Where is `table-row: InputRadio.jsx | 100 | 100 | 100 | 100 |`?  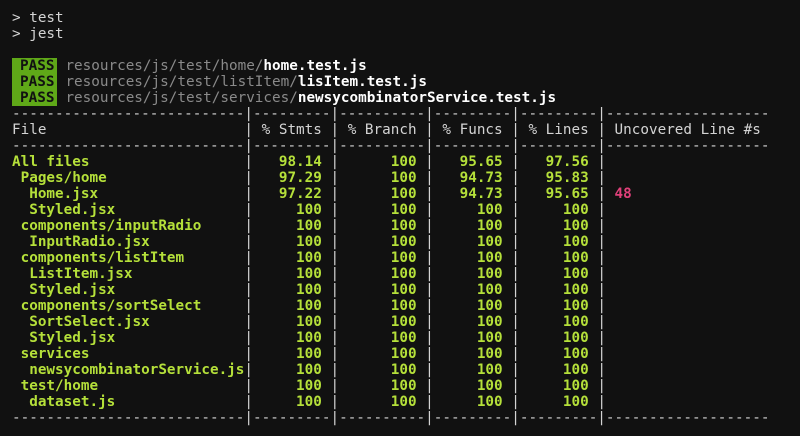
table-row: InputRadio.jsx | 100 | 100 | 100 | 100 | is located at coordinates (390, 242).